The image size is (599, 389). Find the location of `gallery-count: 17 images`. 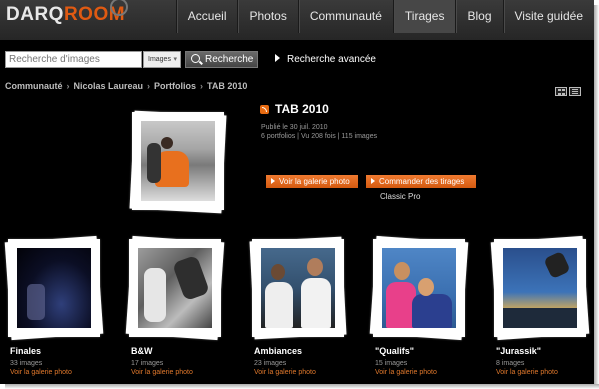

gallery-count: 17 images is located at coordinates (147, 363).